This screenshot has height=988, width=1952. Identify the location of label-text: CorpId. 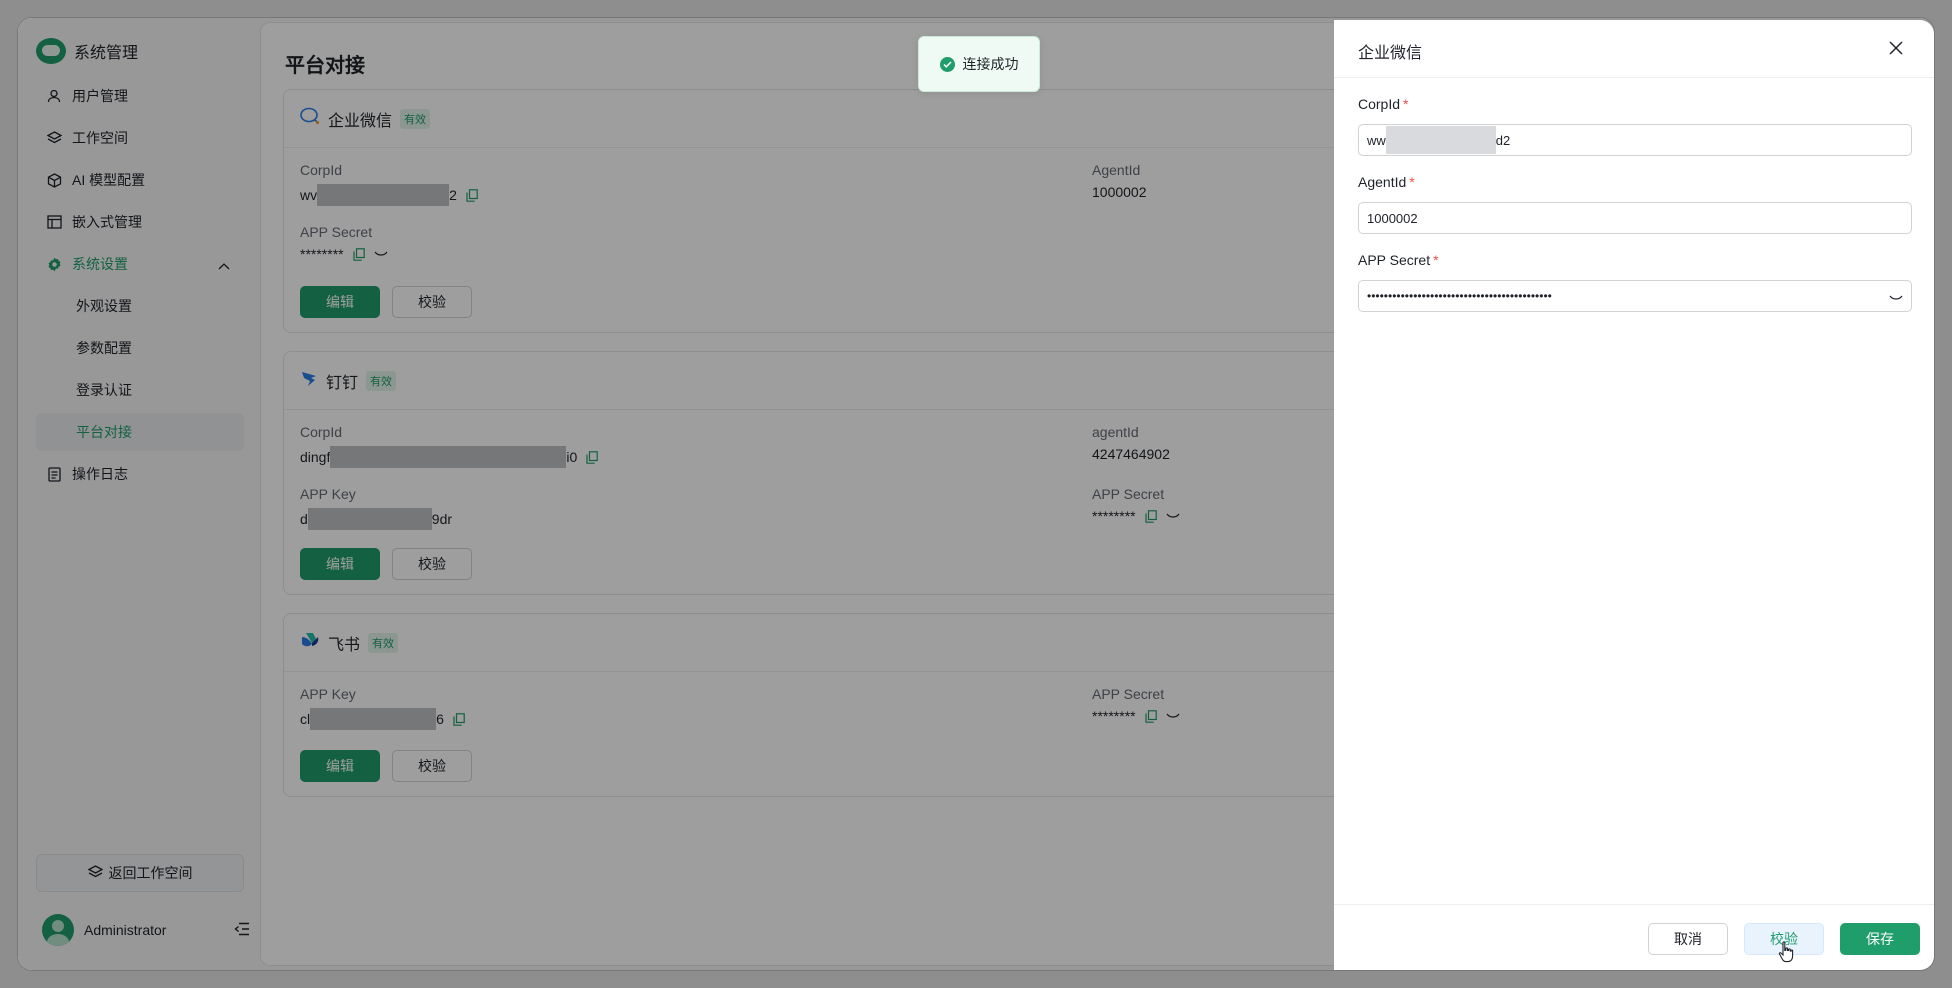
(1379, 104).